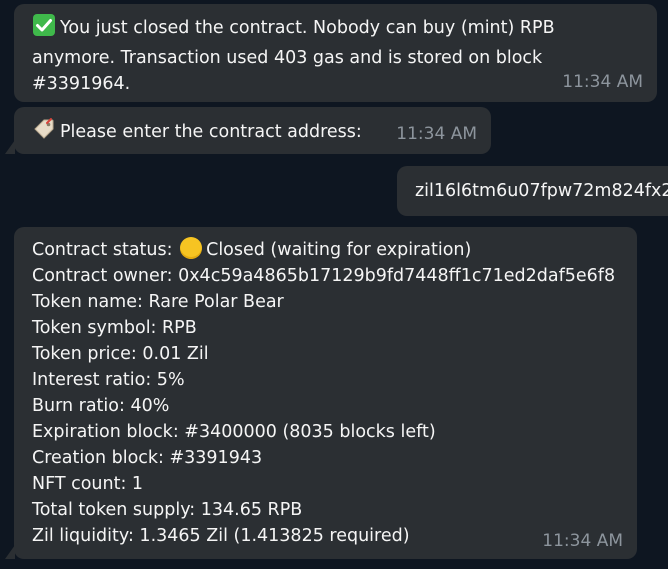 Image resolution: width=668 pixels, height=569 pixels. Describe the element at coordinates (44, 133) in the screenshot. I see `label-tag-icon` at that location.